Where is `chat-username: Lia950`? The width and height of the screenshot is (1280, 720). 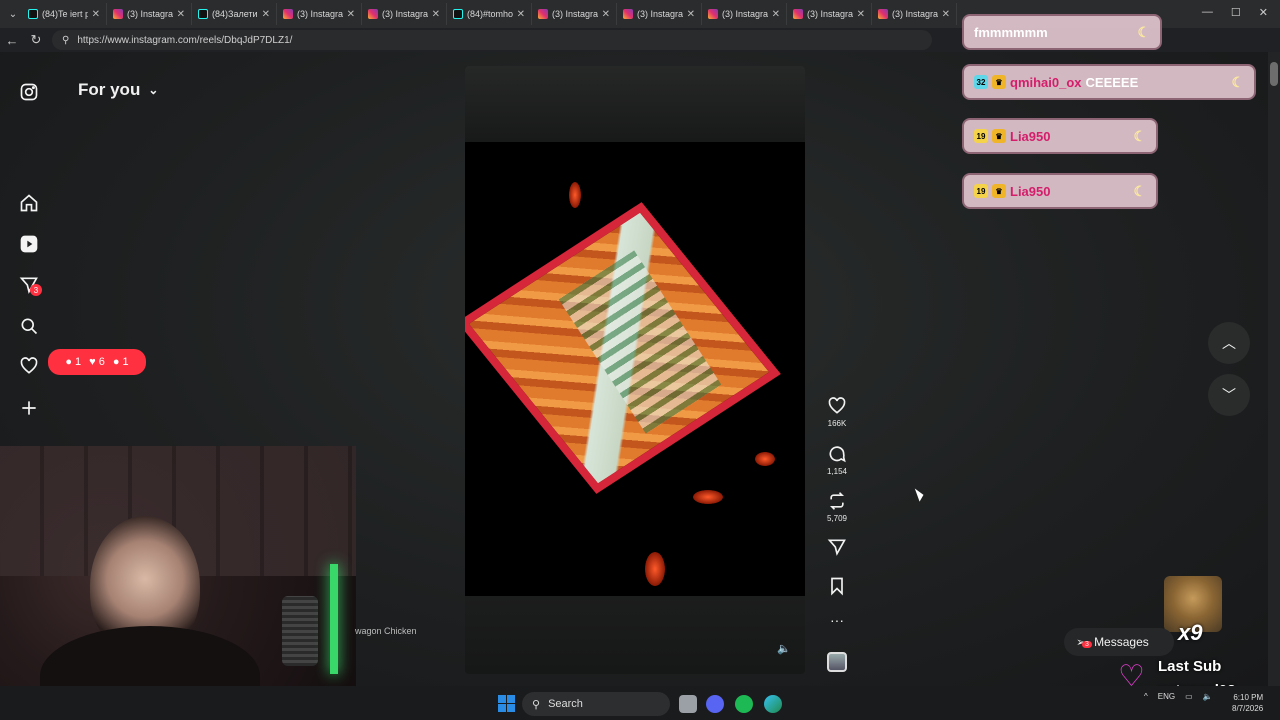 chat-username: Lia950 is located at coordinates (1030, 191).